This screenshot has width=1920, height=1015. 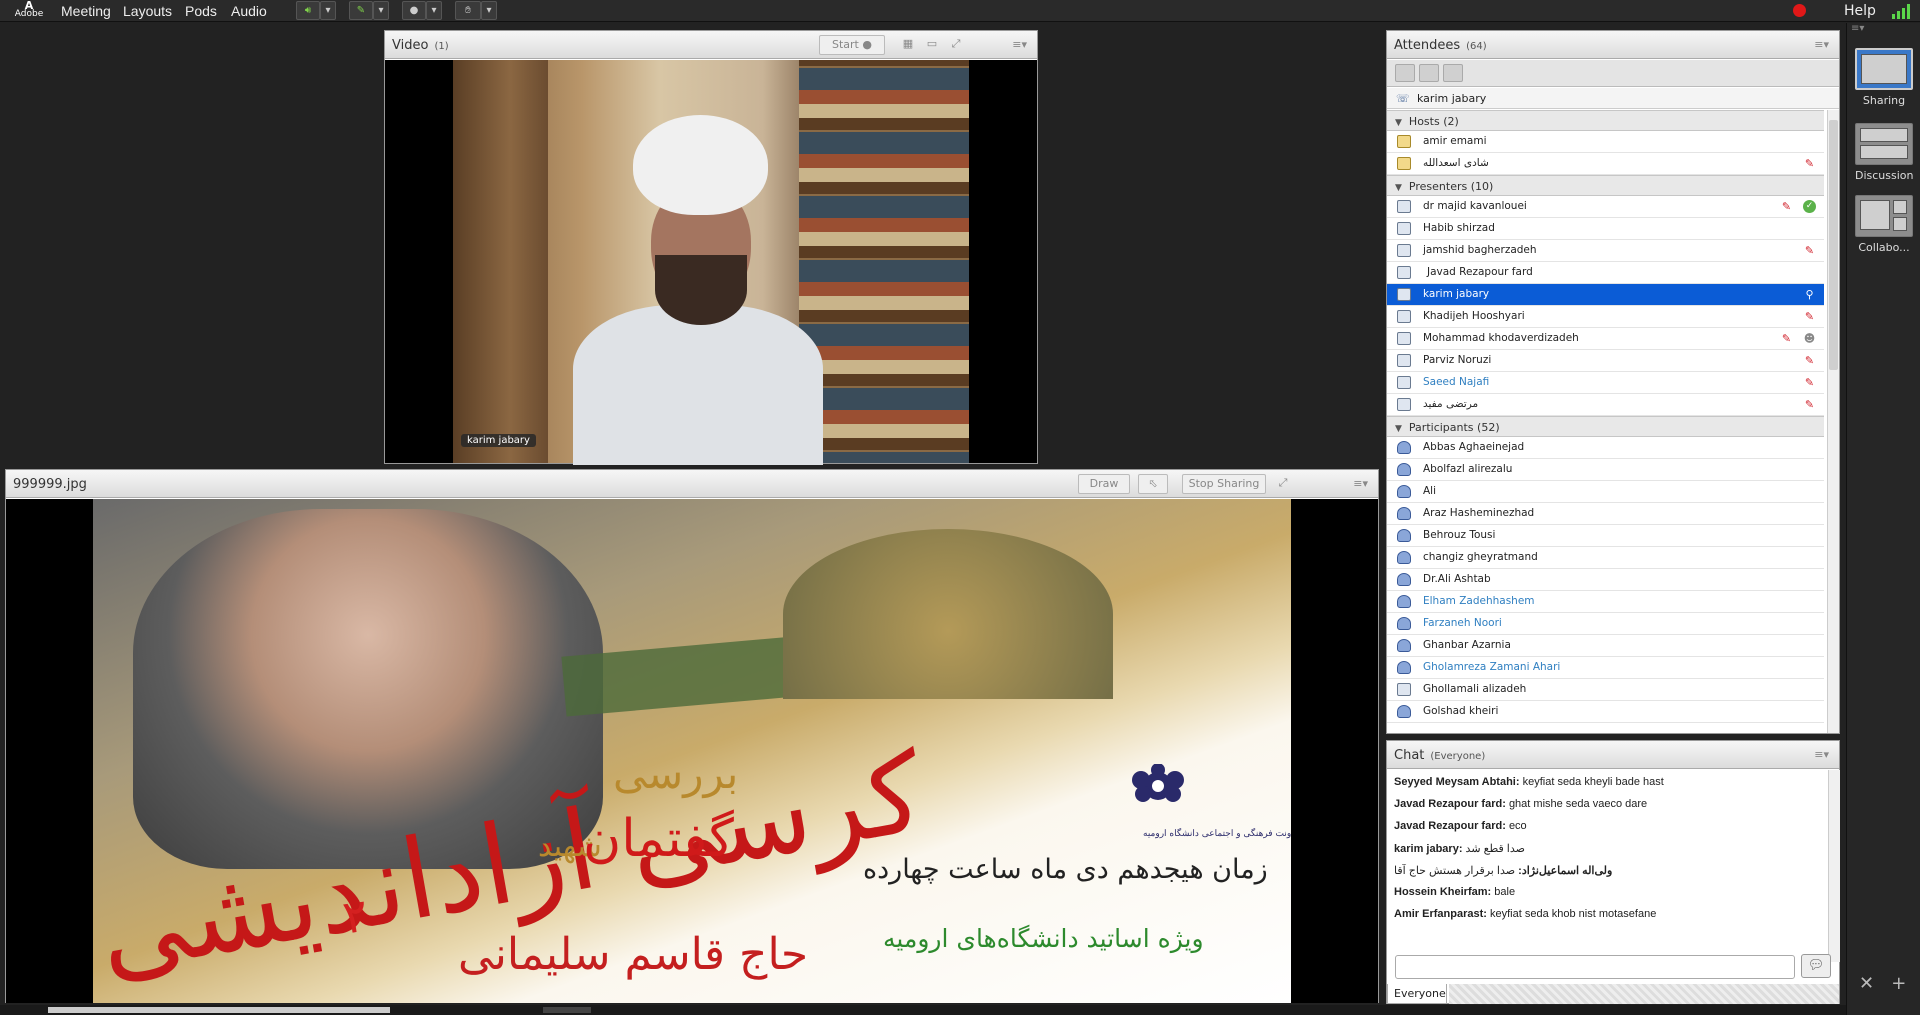 I want to click on attendee-row: Abbas Aghaeinejad, so click(x=1605, y=448).